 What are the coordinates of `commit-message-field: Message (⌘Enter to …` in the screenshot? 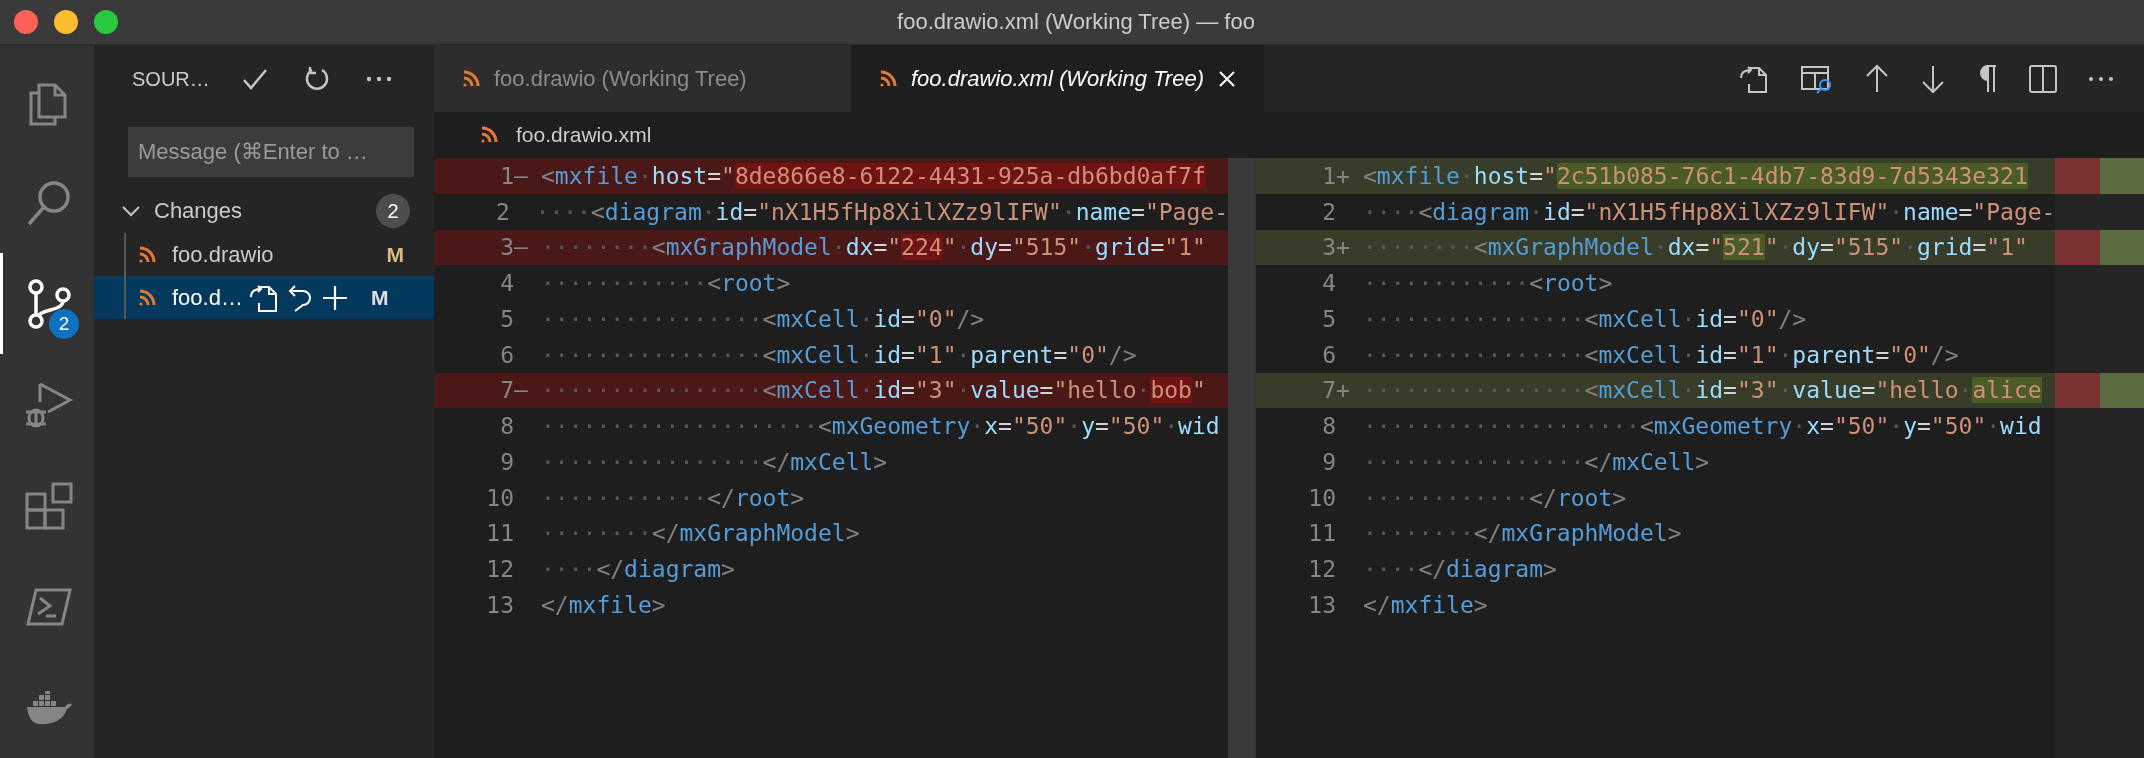 It's located at (271, 152).